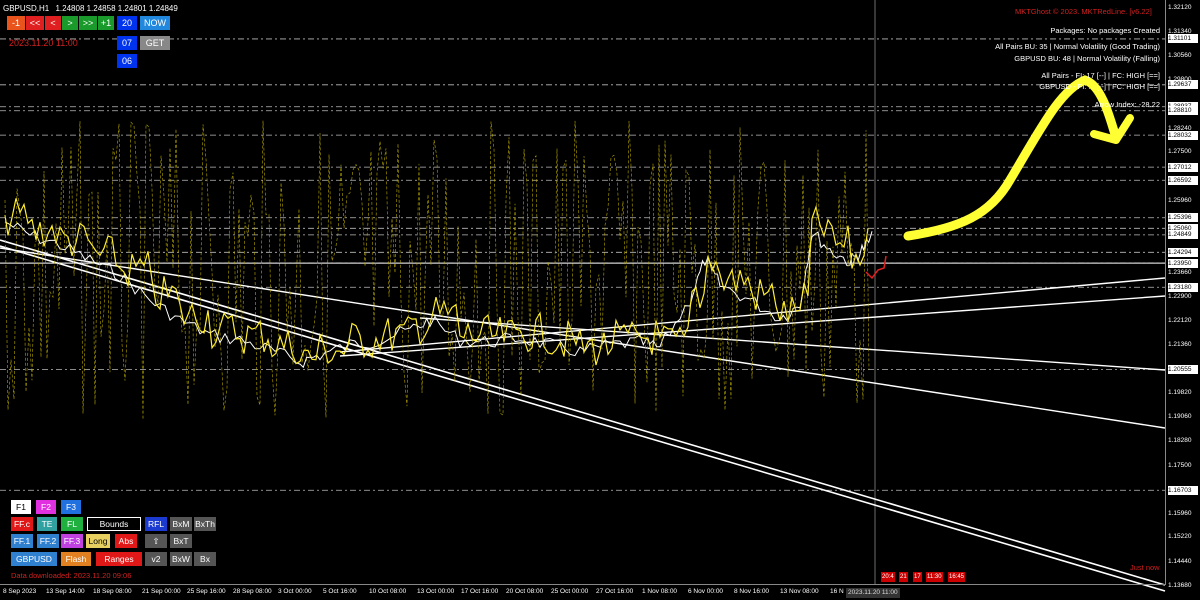 Image resolution: width=1200 pixels, height=600 pixels. Describe the element at coordinates (436, 591) in the screenshot. I see `time-axis-label: 13 Oct 00:00` at that location.